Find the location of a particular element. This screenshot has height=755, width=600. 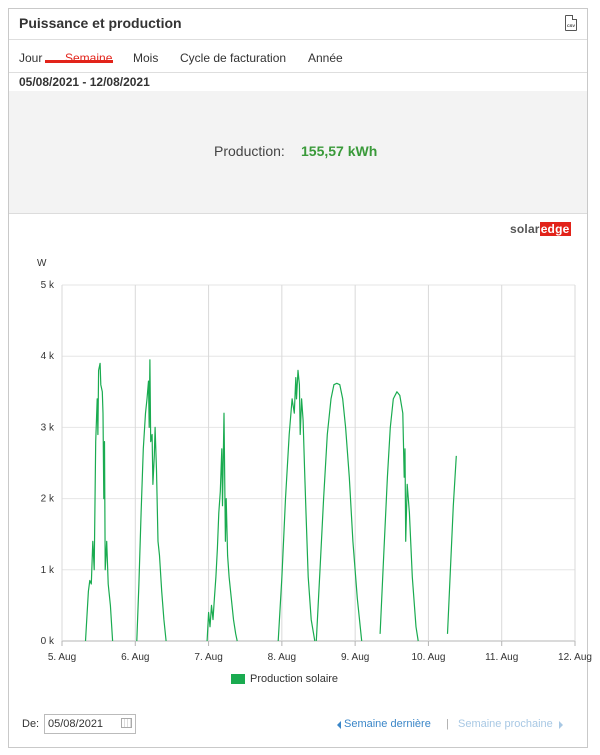

x-tick-label: 9. Aug is located at coordinates (355, 657).